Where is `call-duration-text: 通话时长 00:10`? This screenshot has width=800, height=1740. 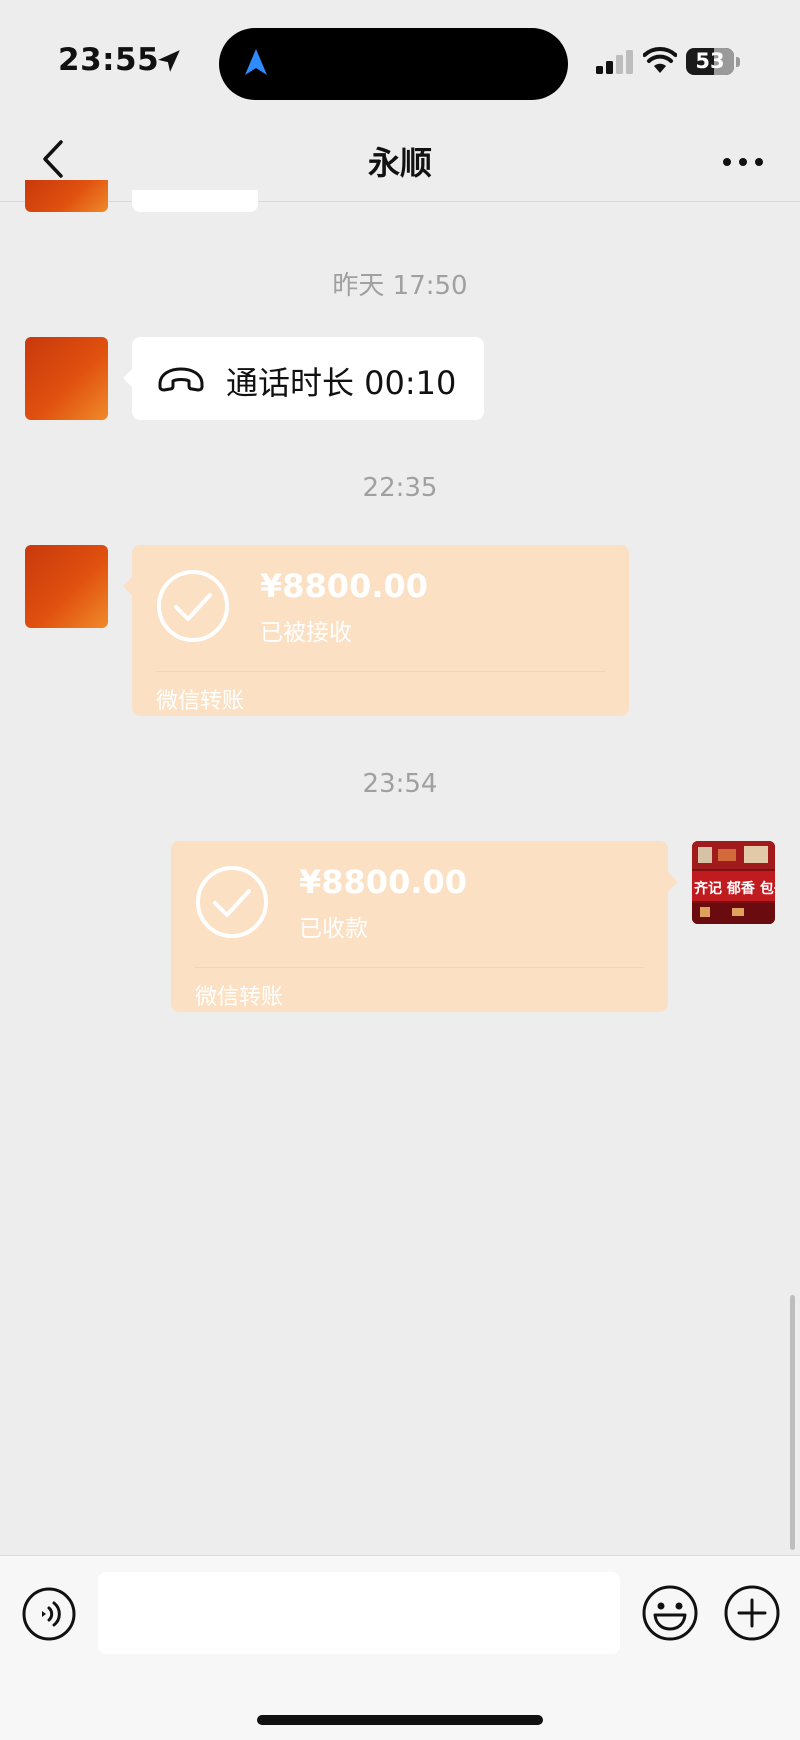 call-duration-text: 通话时长 00:10 is located at coordinates (341, 383).